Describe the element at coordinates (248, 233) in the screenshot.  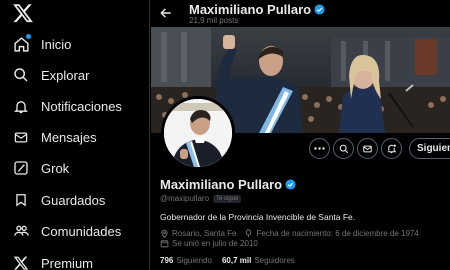
I see `balloon-icon` at that location.